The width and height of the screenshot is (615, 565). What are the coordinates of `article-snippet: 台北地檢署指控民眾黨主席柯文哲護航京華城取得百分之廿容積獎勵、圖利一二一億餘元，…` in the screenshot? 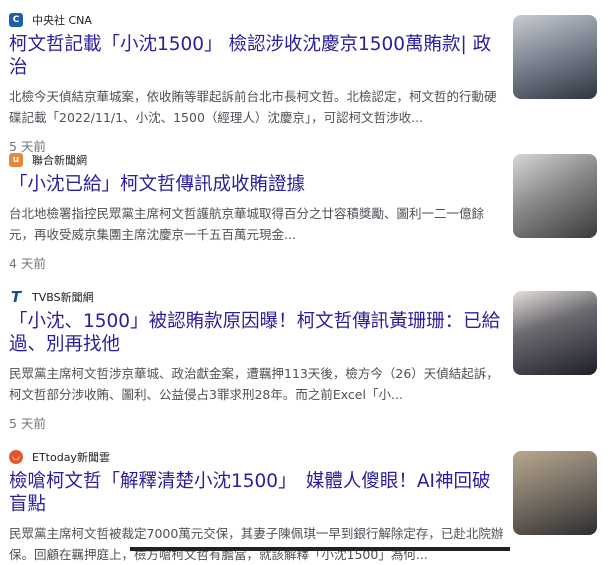 It's located at (247, 224).